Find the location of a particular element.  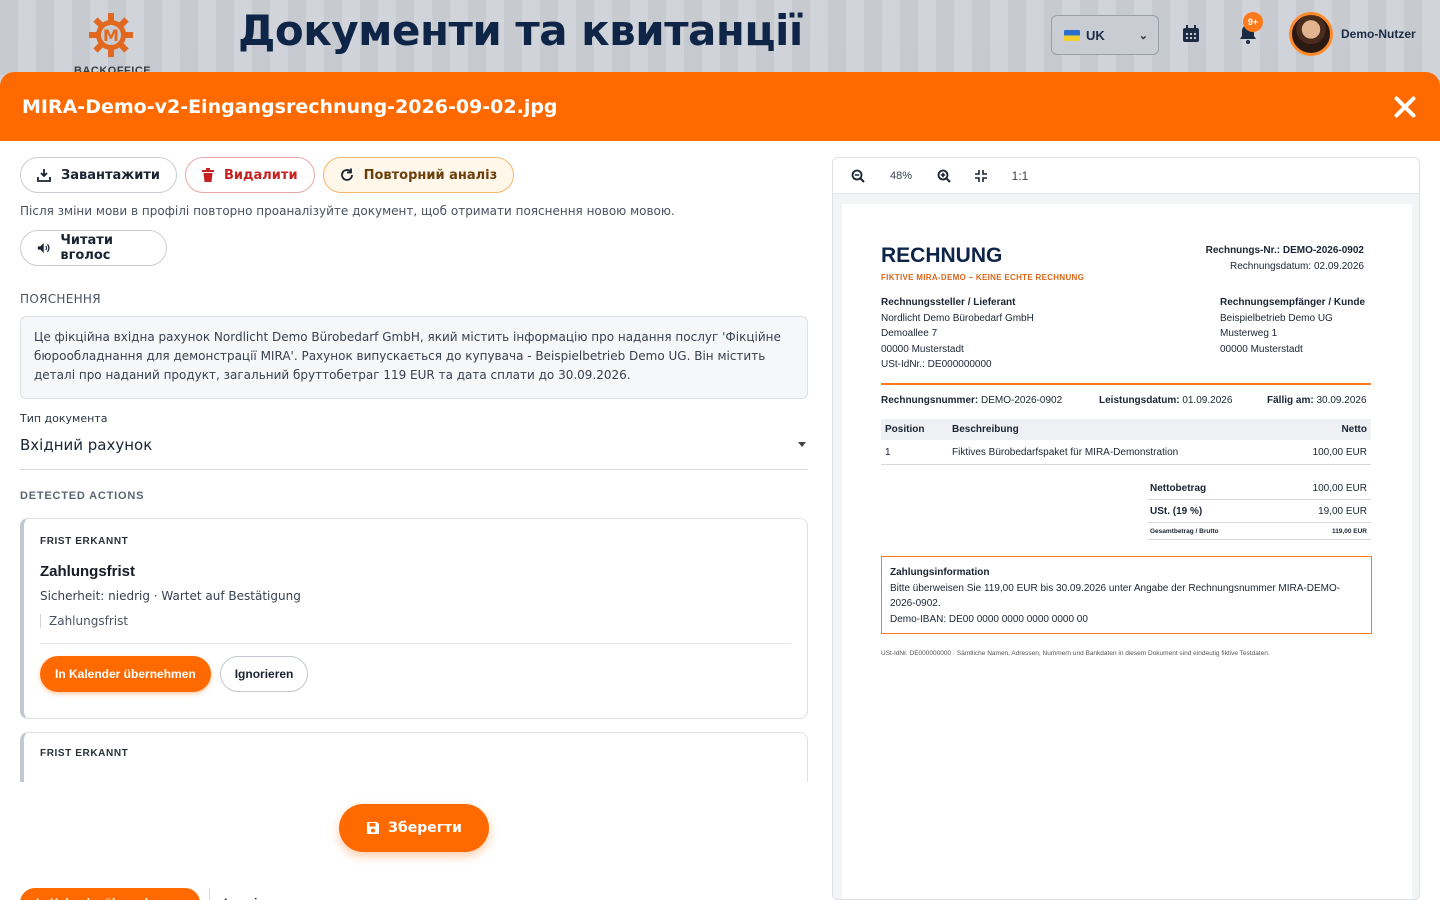

seller-line: USt-IdNr.: DE000000000 is located at coordinates (936, 365).